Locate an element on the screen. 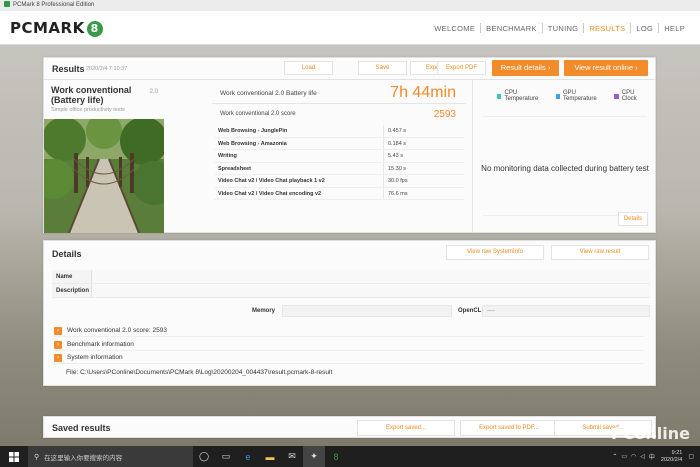  pcmark-taskbar-icon: 8 is located at coordinates (336, 456).